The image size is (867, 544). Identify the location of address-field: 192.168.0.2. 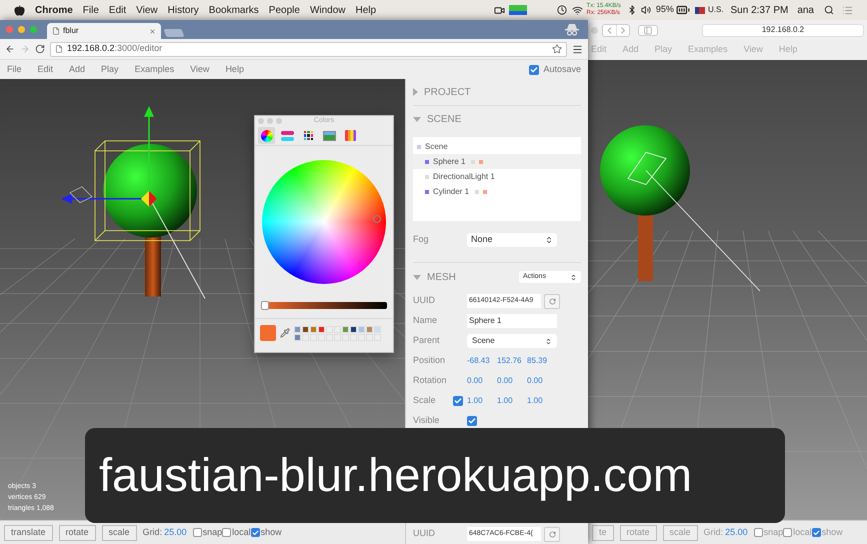
(783, 30).